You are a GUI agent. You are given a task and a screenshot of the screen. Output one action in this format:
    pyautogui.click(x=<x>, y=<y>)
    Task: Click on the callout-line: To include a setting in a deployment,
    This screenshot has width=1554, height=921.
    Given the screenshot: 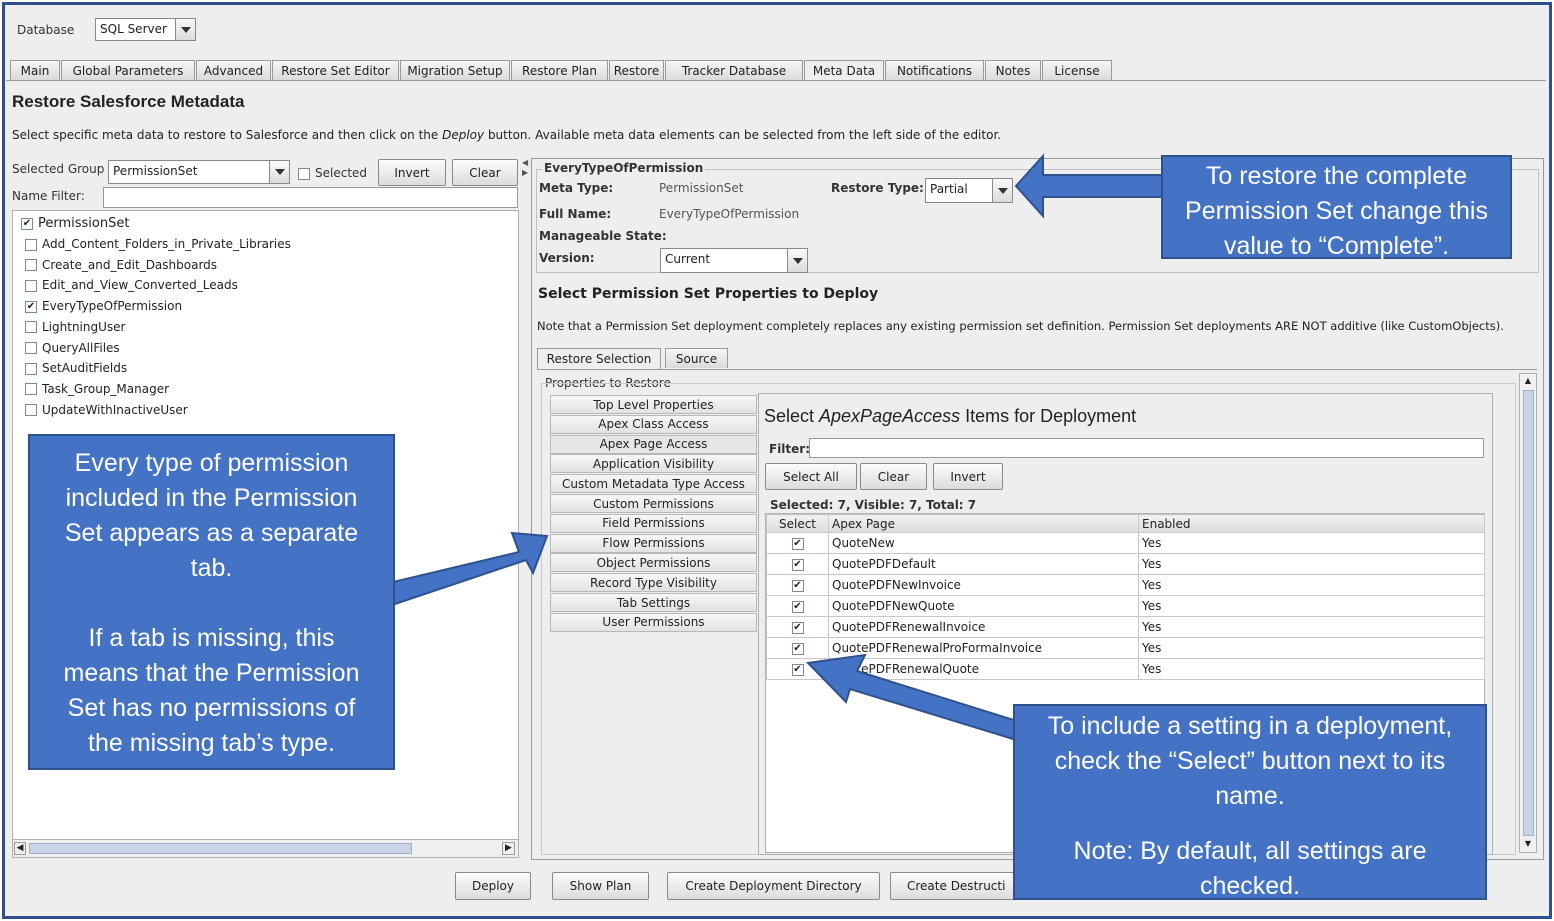 What is the action you would take?
    pyautogui.click(x=1250, y=726)
    